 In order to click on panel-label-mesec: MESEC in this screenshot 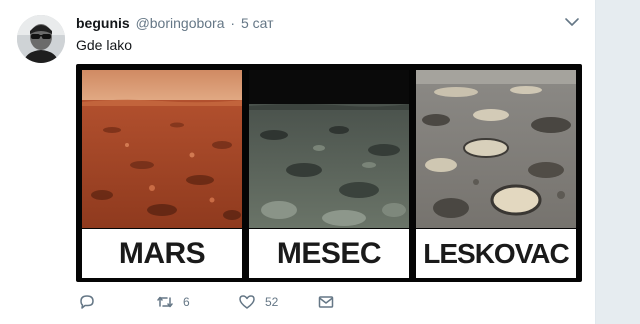, I will do `click(329, 253)`.